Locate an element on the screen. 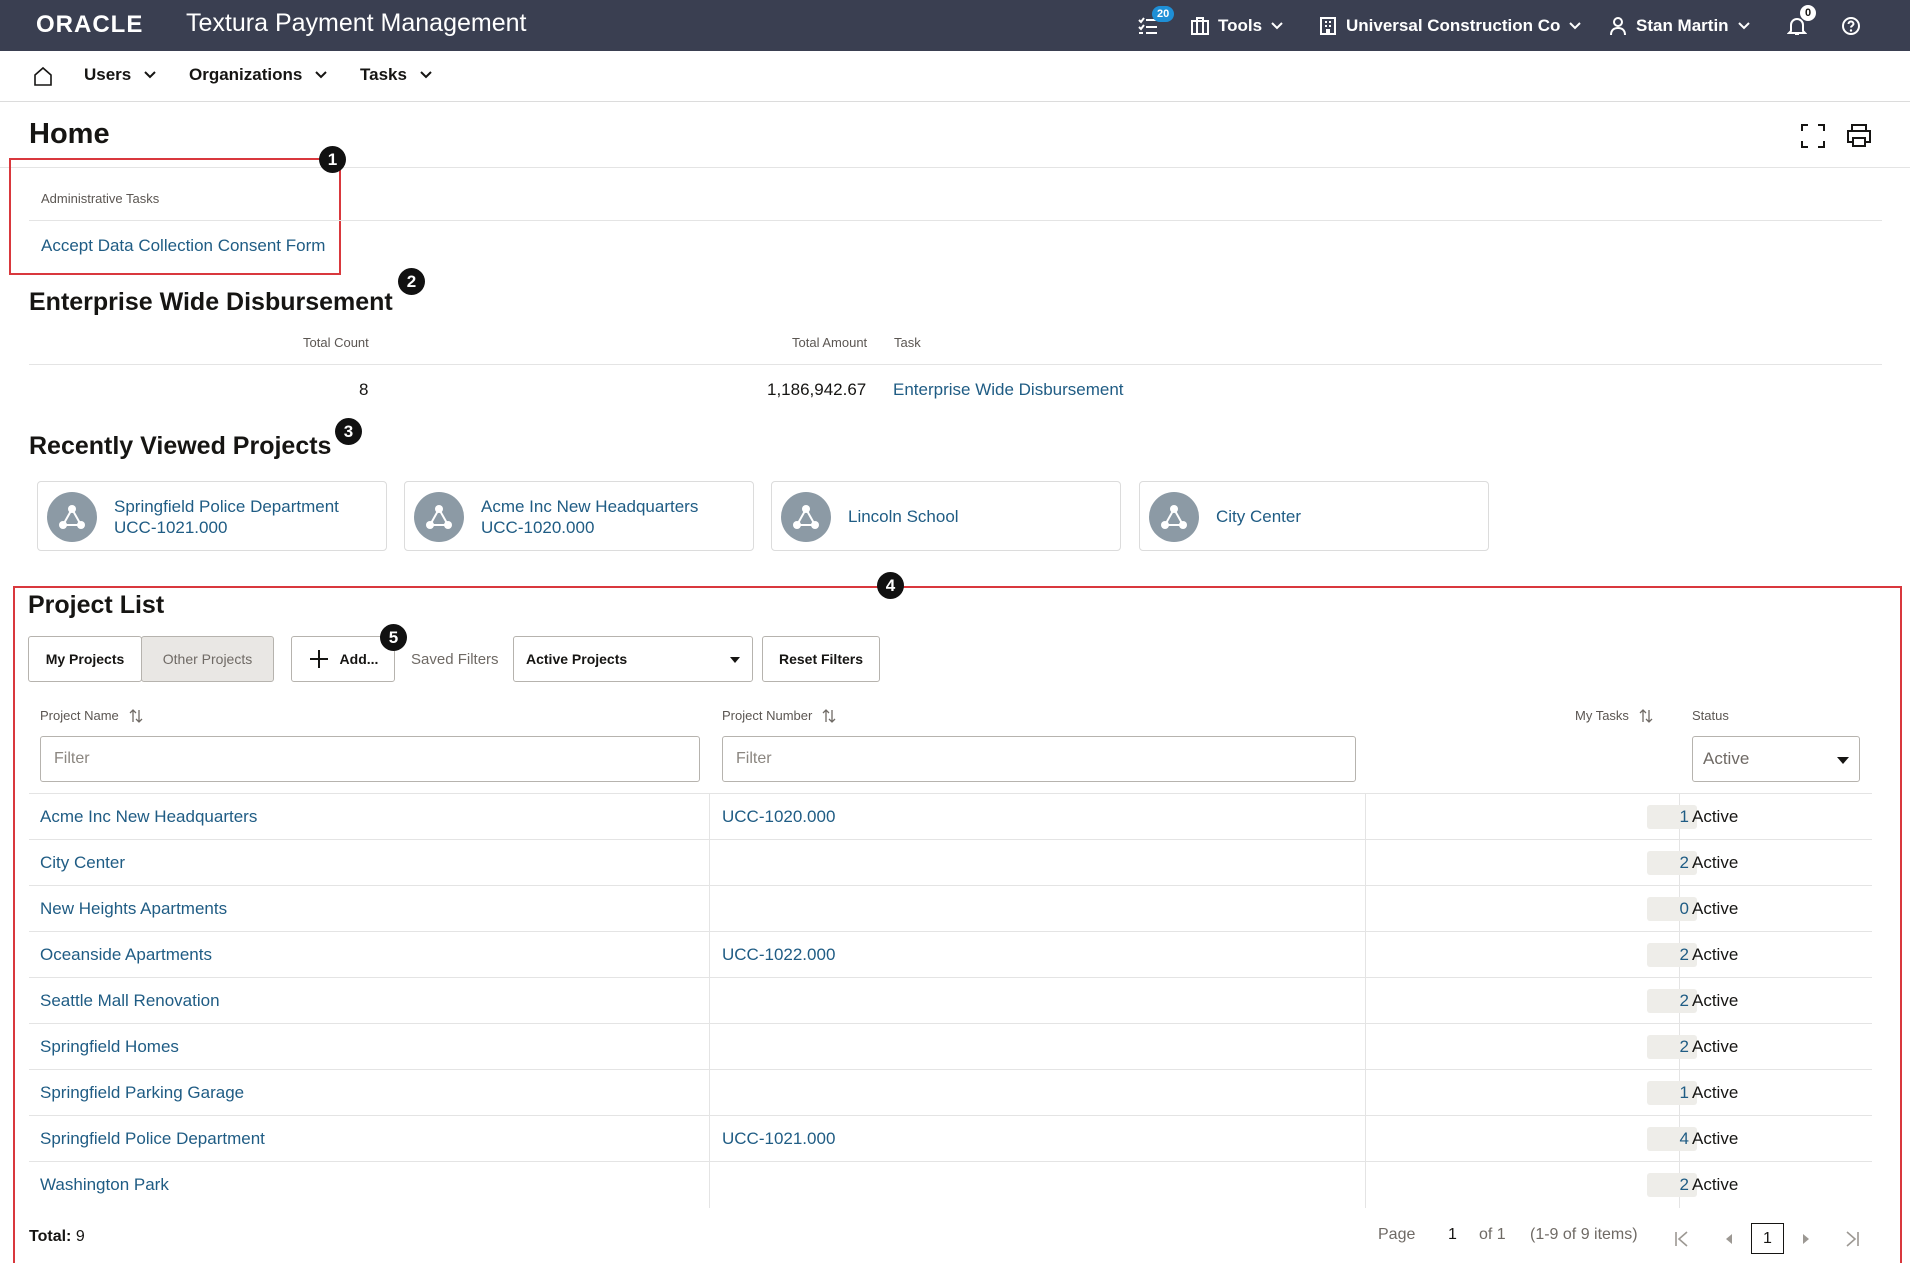 The height and width of the screenshot is (1263, 1910). project-name-link: New Heights Apartments is located at coordinates (133, 909).